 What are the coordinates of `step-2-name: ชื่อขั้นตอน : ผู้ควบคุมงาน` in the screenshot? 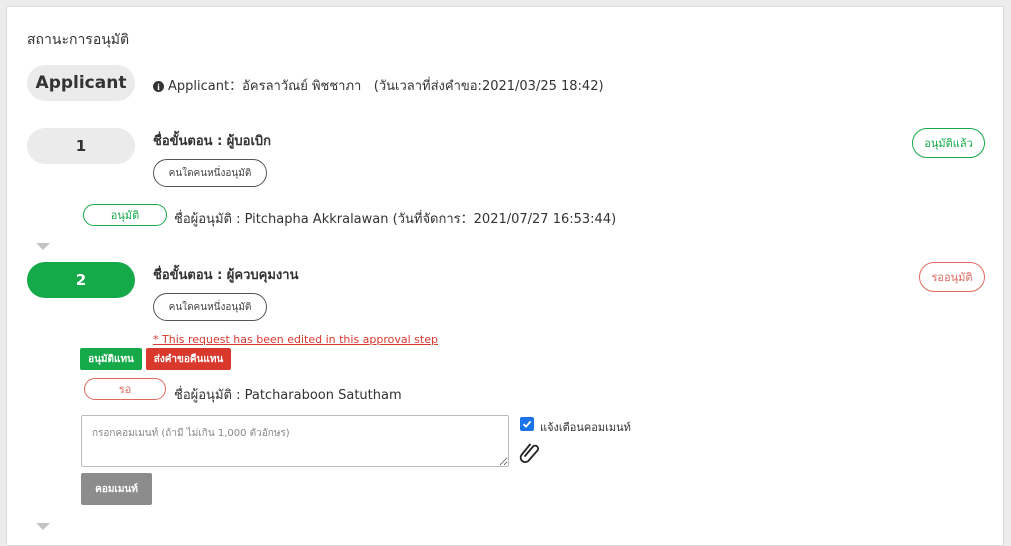 It's located at (226, 275).